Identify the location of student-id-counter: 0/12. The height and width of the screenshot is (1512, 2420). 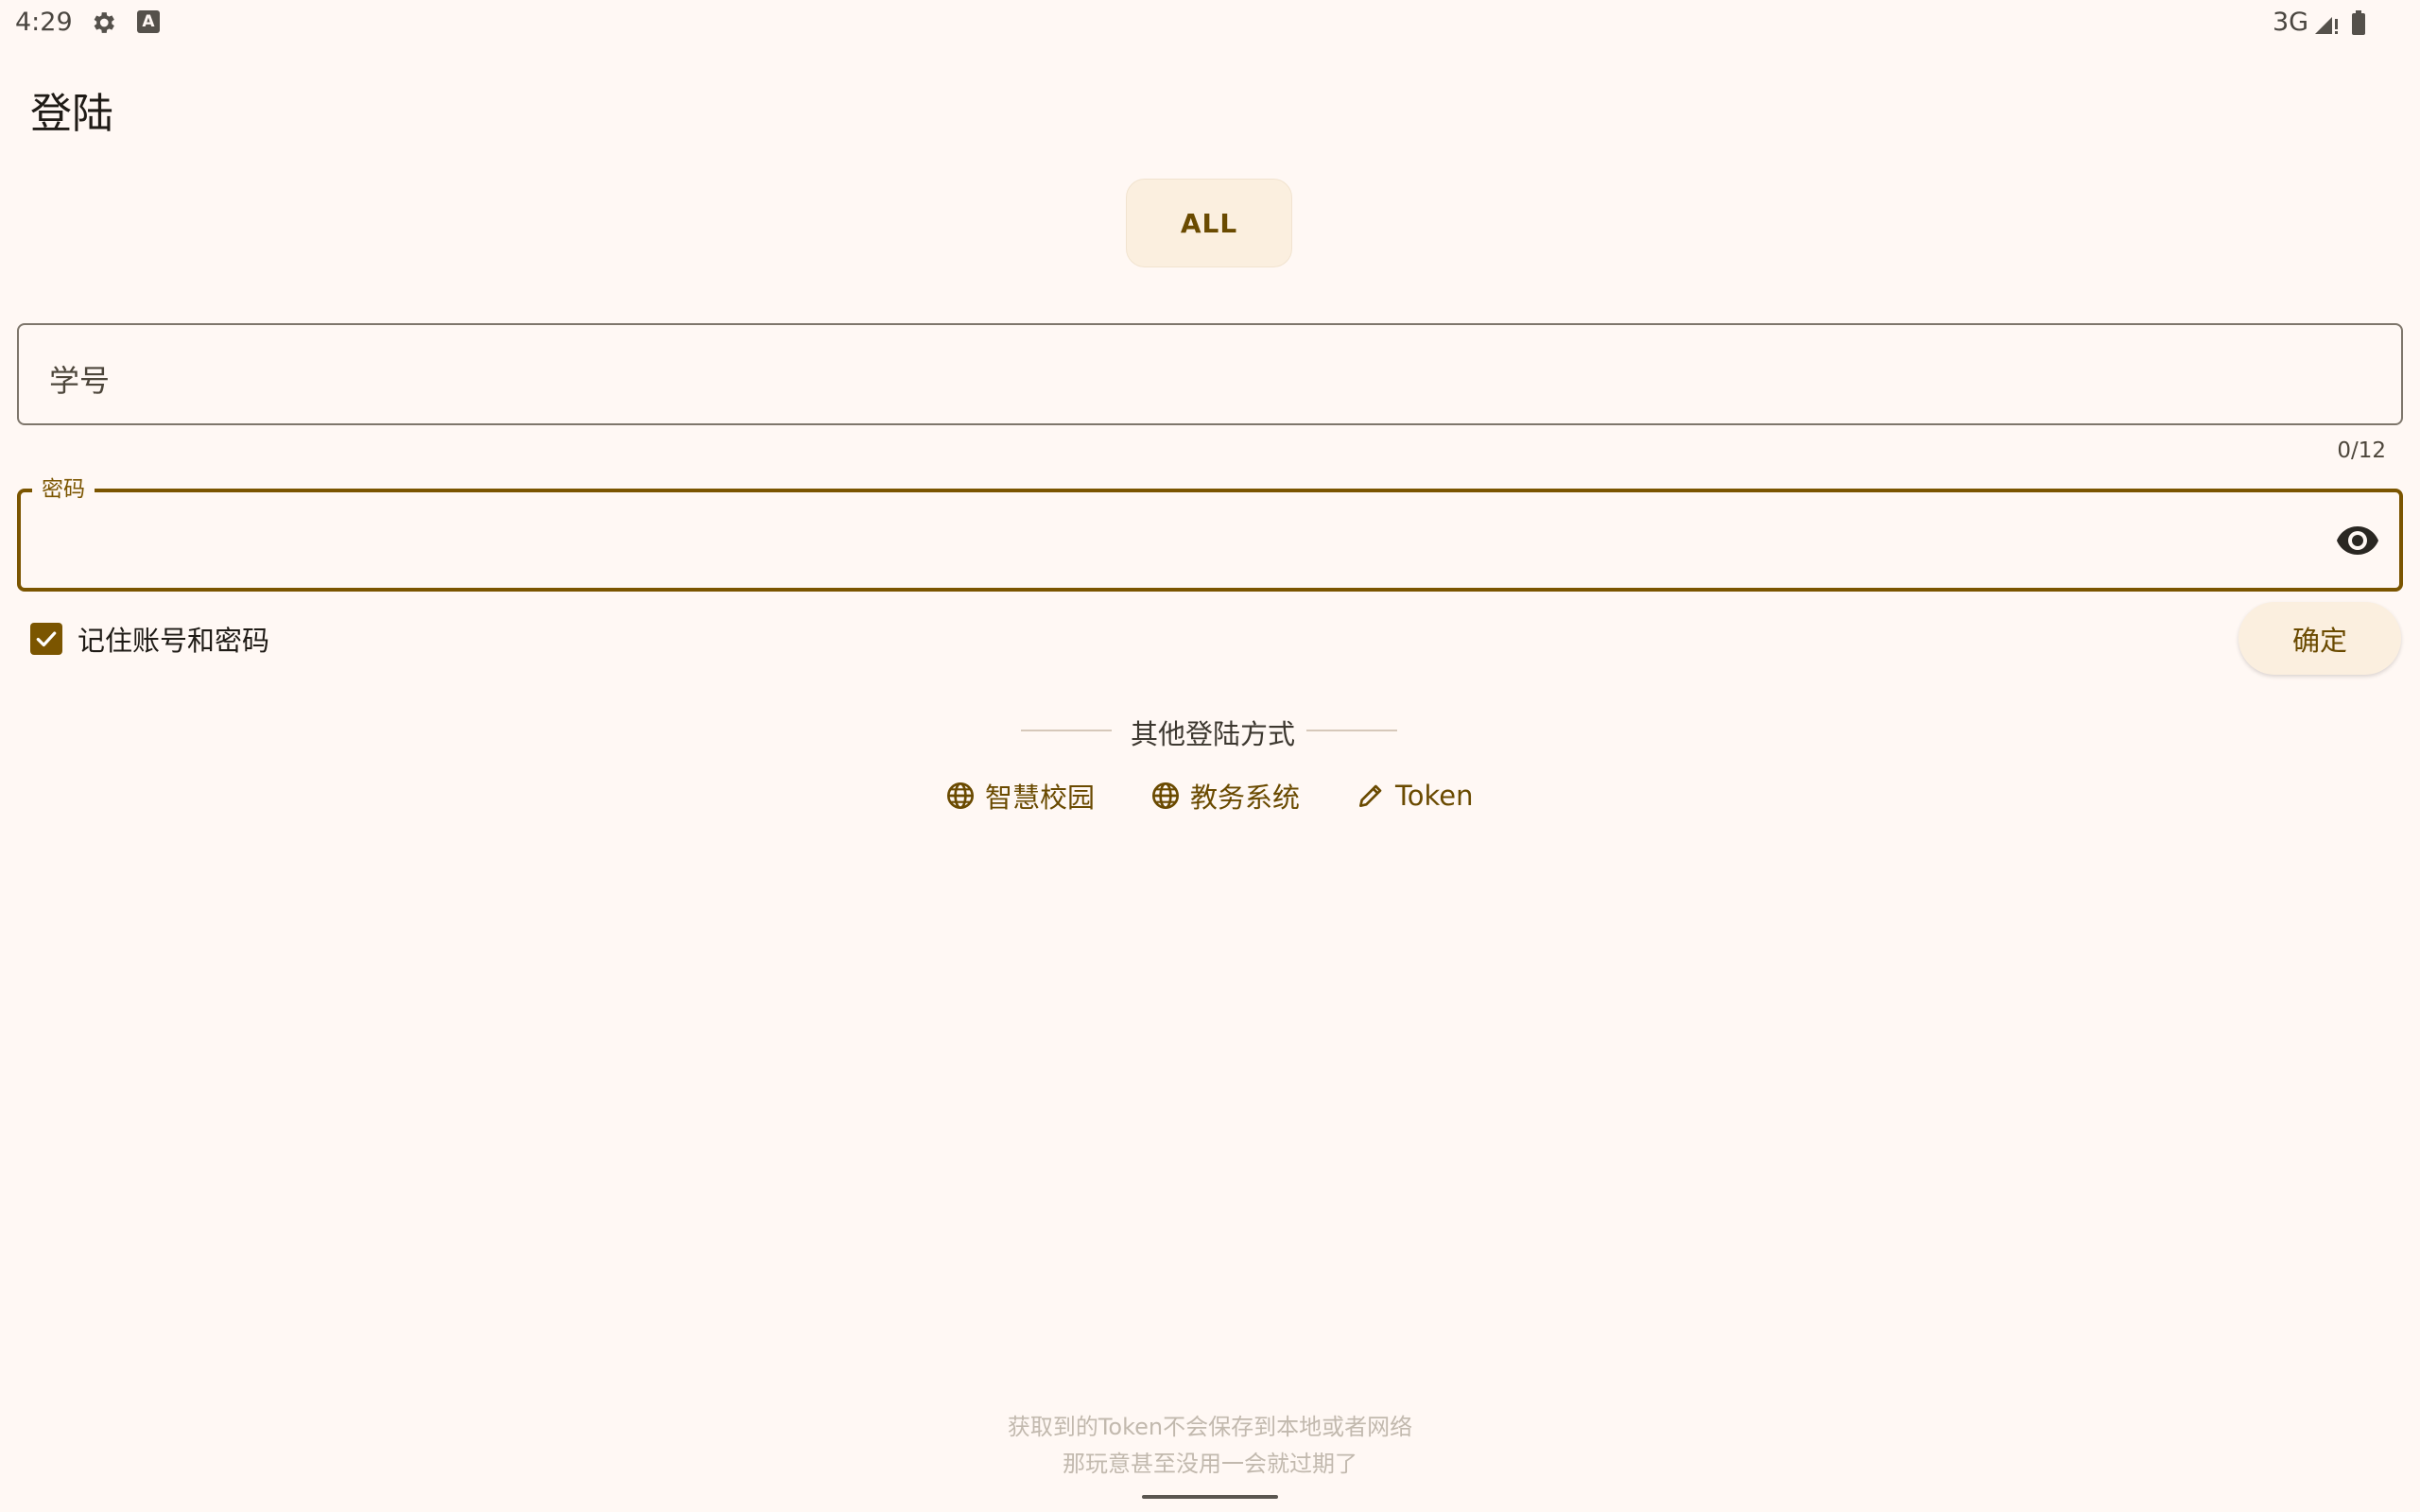
(2361, 450).